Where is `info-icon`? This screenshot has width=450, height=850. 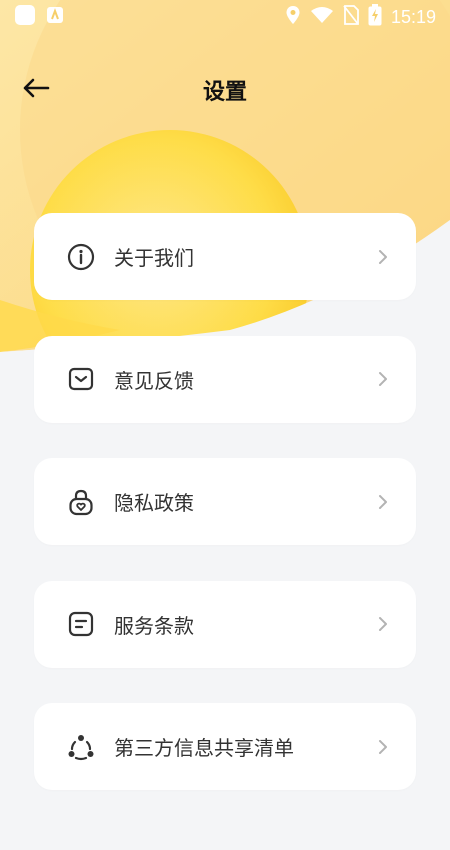 info-icon is located at coordinates (81, 257).